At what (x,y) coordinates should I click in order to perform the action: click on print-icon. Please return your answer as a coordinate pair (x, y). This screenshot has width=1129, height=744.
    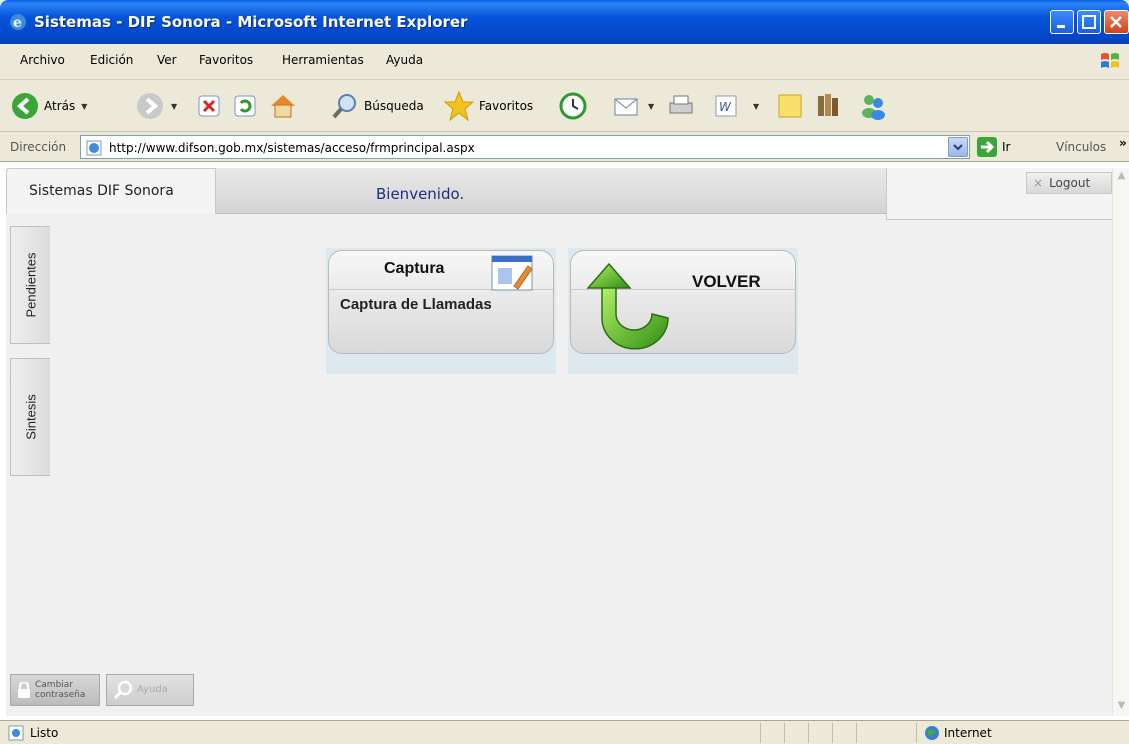
    Looking at the image, I should click on (681, 104).